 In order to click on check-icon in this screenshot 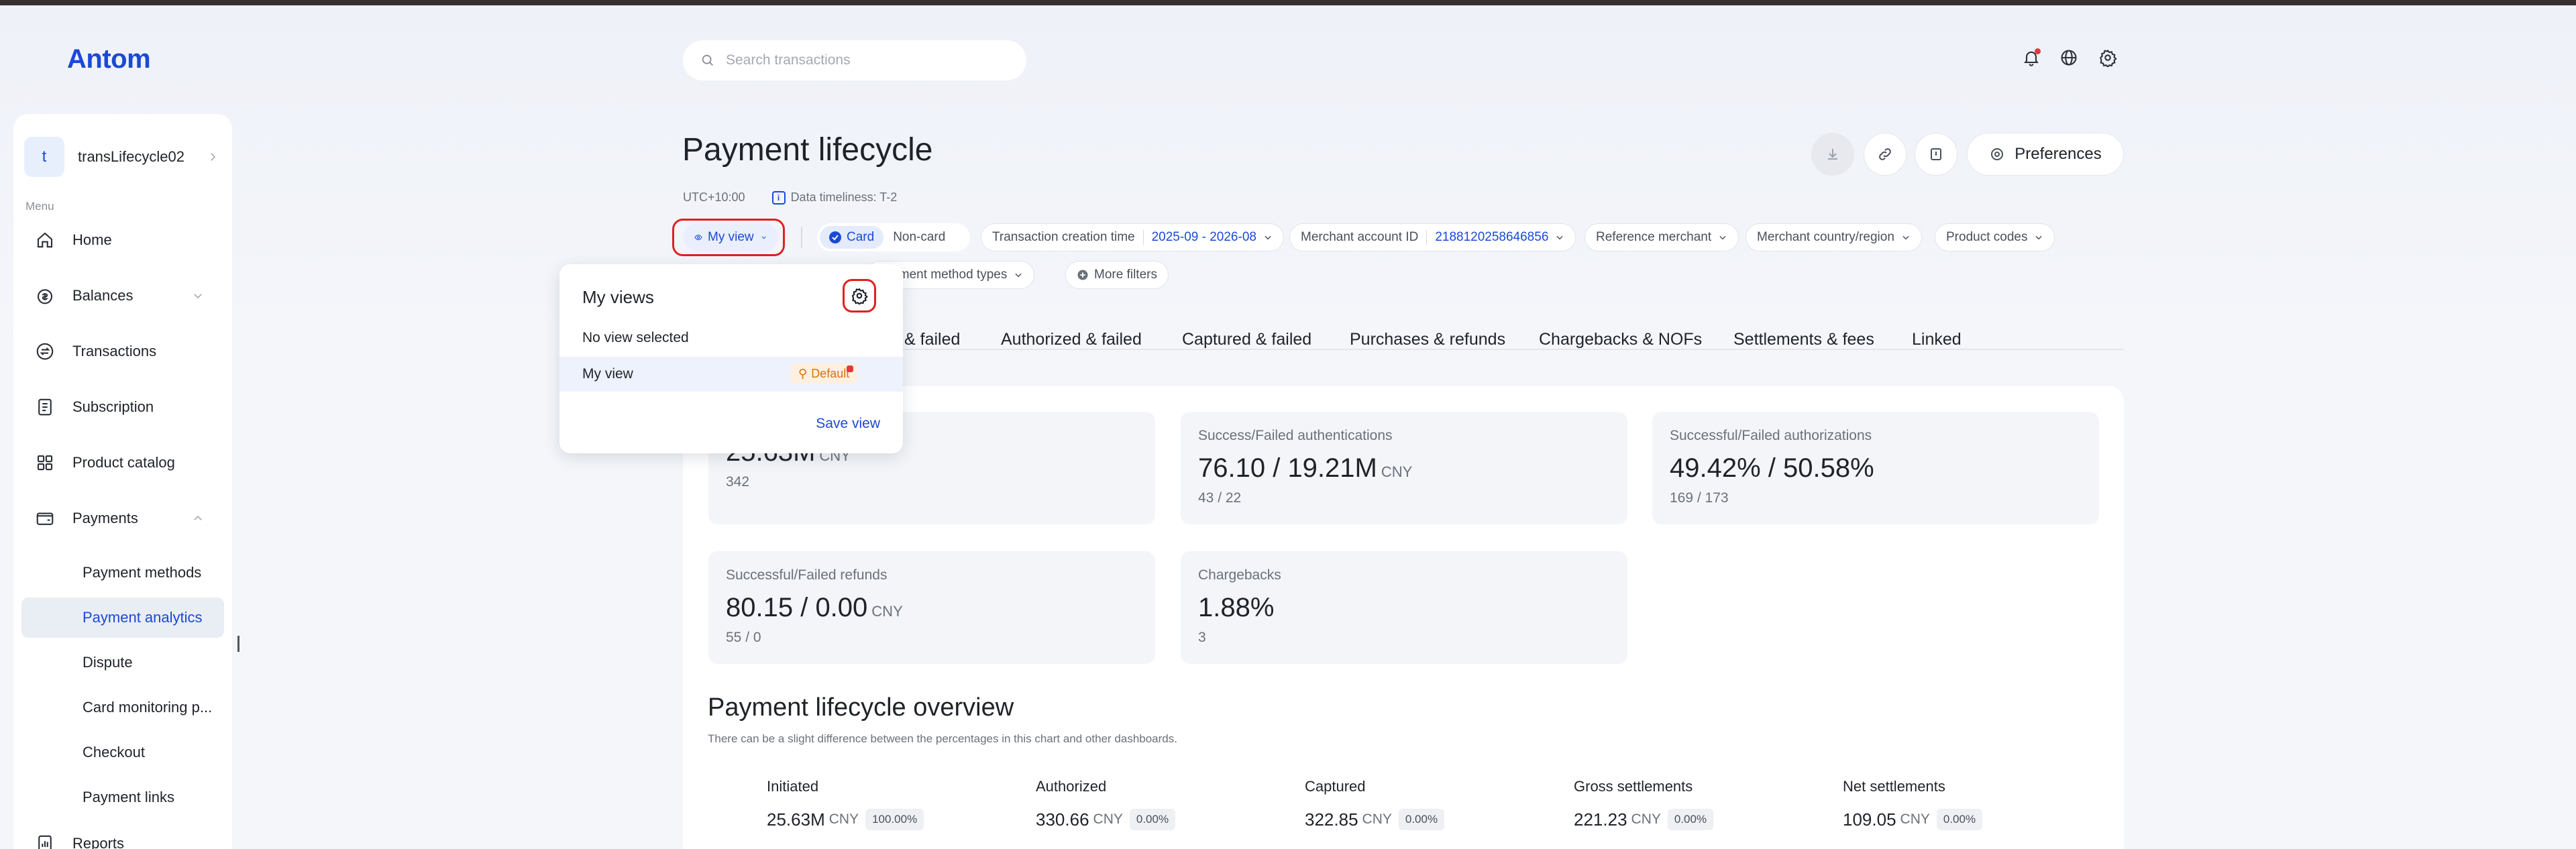, I will do `click(835, 237)`.